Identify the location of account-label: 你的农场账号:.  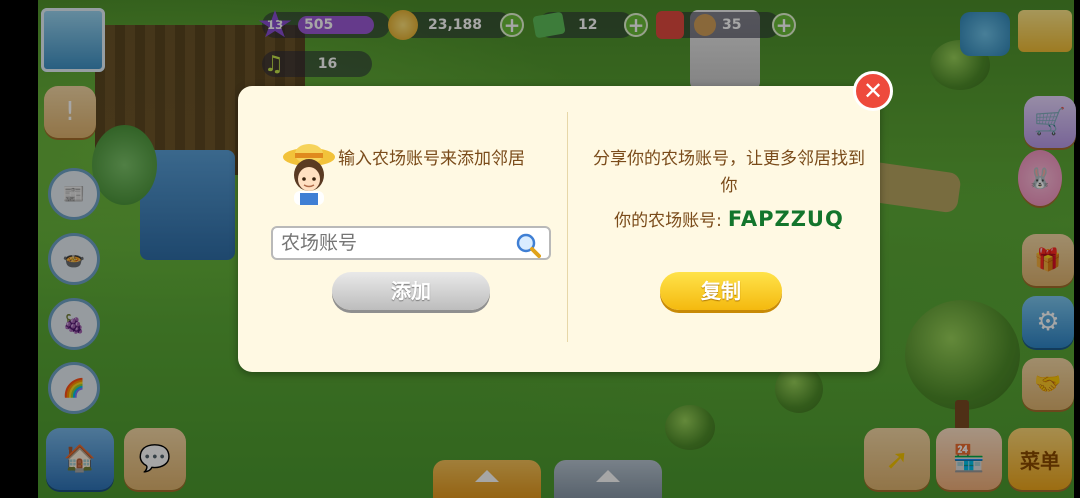
(668, 221).